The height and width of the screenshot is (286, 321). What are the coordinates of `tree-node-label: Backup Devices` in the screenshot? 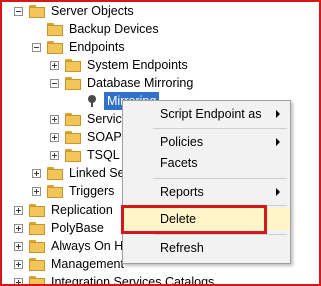 It's located at (114, 29).